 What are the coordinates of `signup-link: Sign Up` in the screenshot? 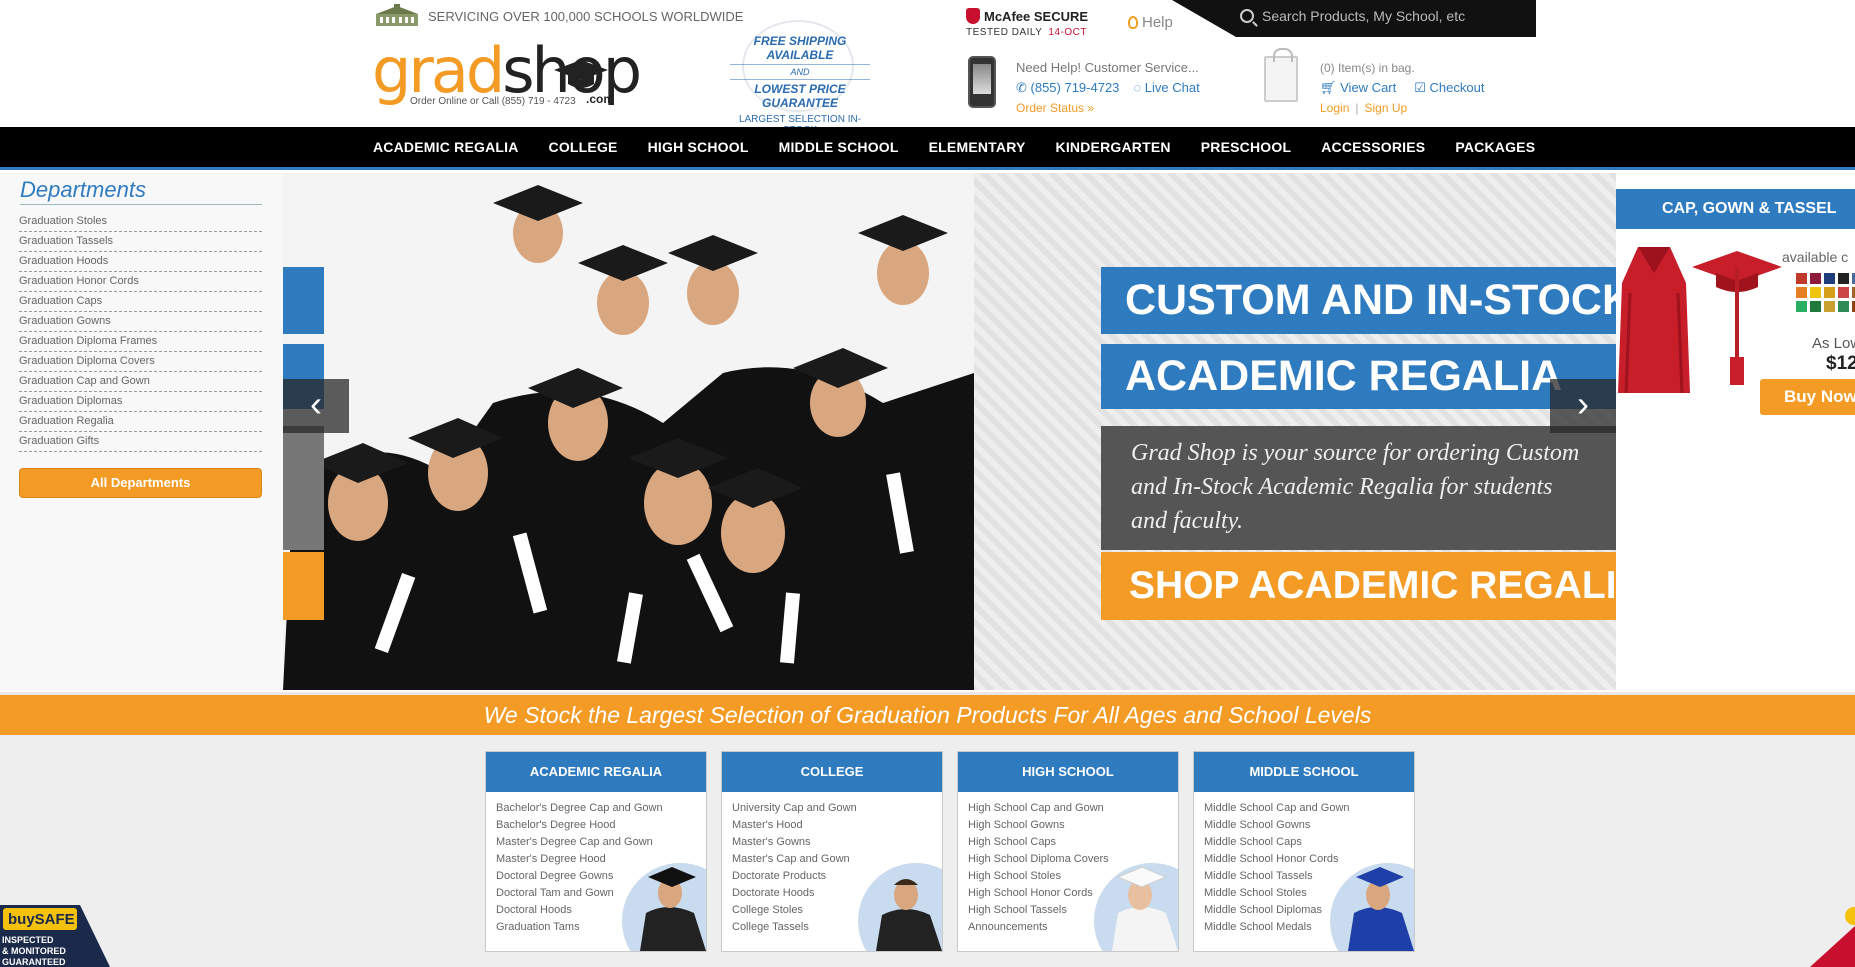 It's located at (1386, 108).